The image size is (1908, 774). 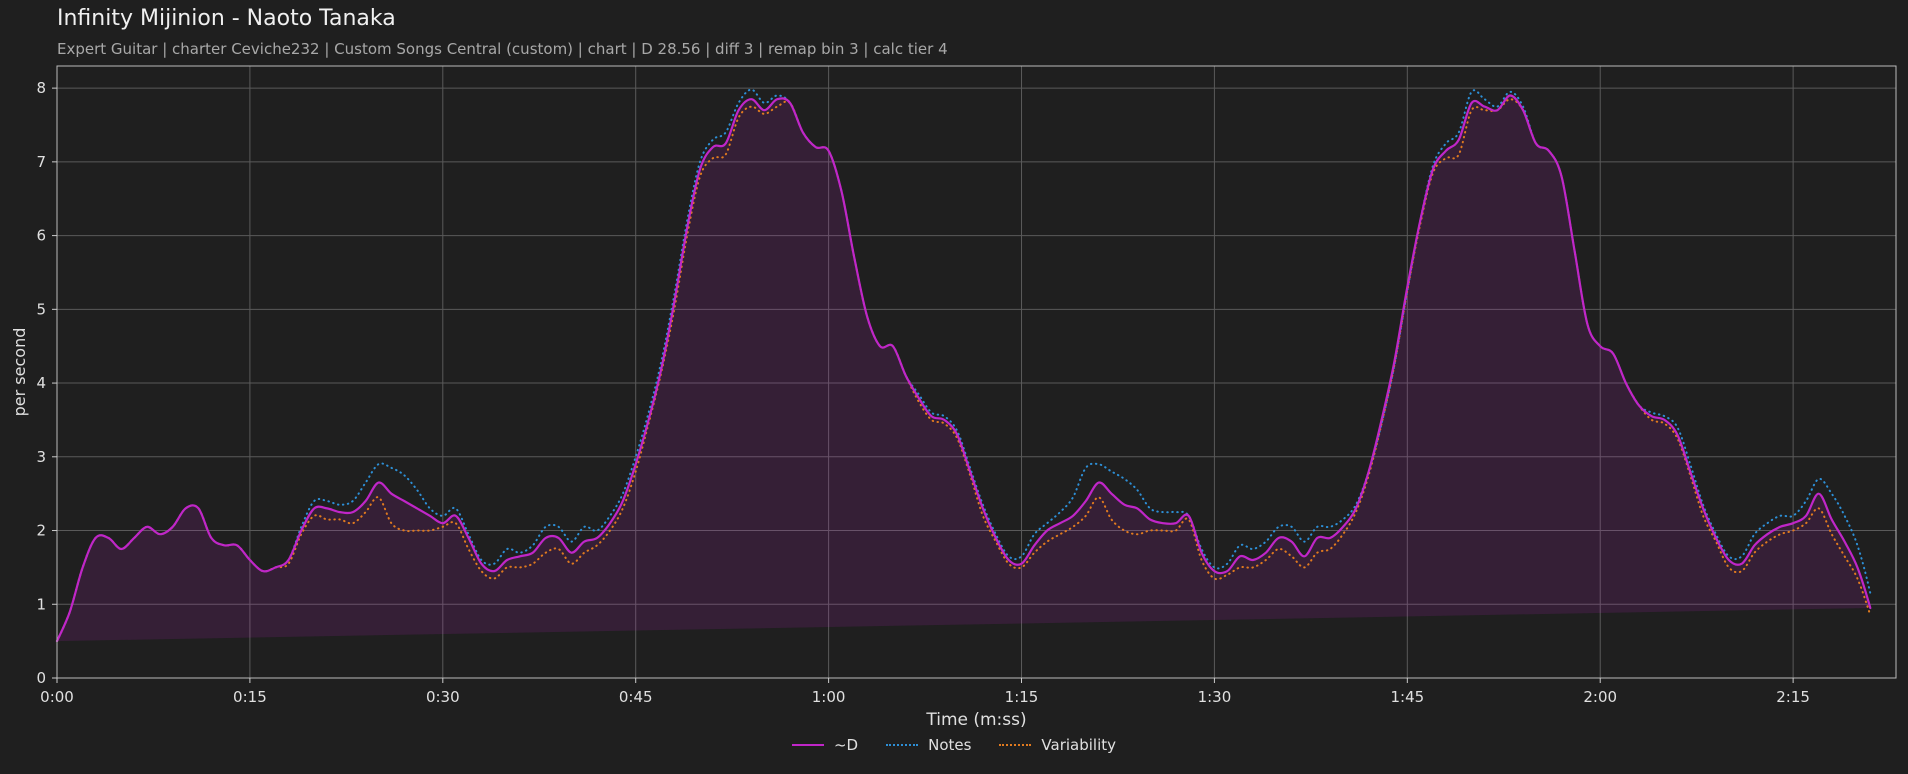 What do you see at coordinates (250, 697) in the screenshot?
I see `x-tick-label: 0:15` at bounding box center [250, 697].